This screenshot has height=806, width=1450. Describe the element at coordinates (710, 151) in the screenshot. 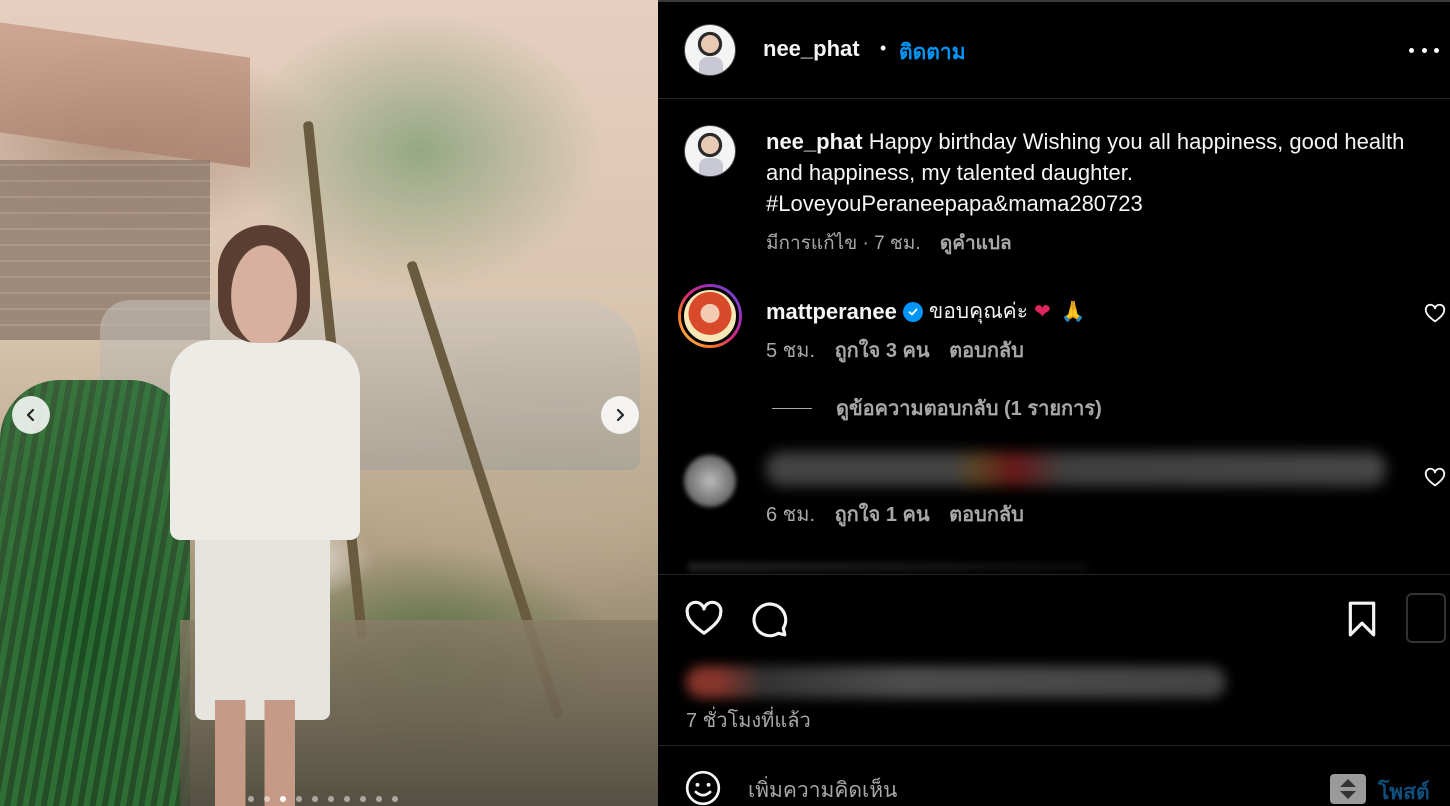

I see `caption-author-avatar` at that location.